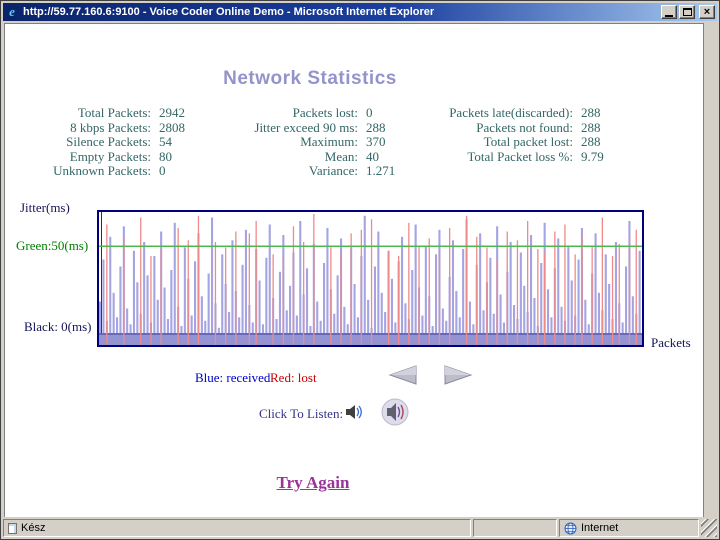 The width and height of the screenshot is (720, 540). Describe the element at coordinates (709, 528) in the screenshot. I see `resize-grip` at that location.